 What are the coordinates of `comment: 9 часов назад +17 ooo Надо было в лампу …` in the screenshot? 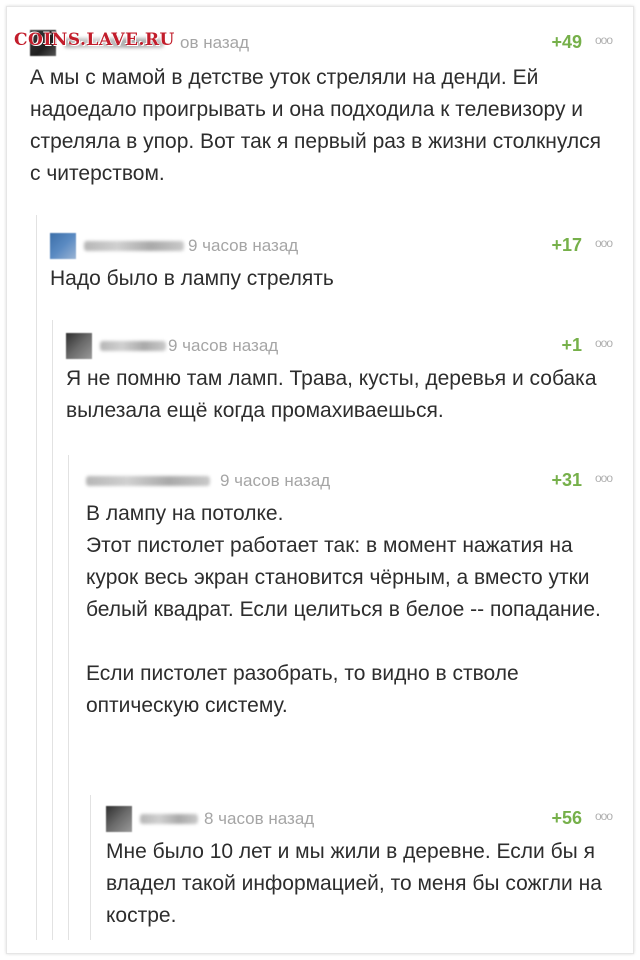 It's located at (331, 264).